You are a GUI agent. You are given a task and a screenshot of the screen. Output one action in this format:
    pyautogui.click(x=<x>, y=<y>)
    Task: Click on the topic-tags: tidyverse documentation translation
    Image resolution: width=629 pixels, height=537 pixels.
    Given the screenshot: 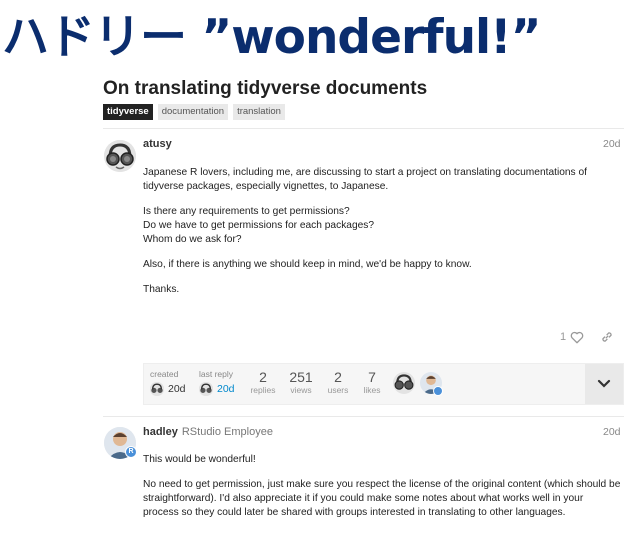 What is the action you would take?
    pyautogui.click(x=194, y=112)
    